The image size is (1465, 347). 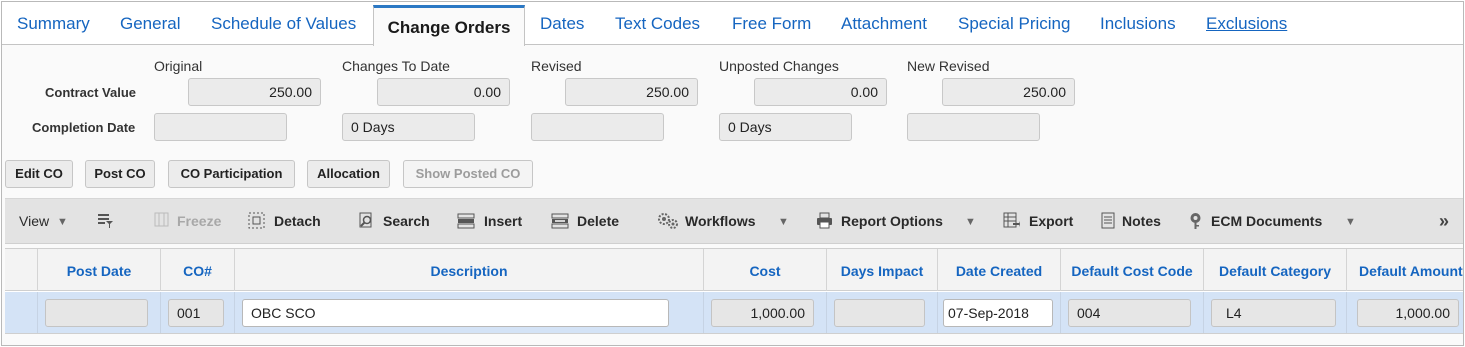 What do you see at coordinates (449, 25) in the screenshot?
I see `tab-change-orders: Change Orders` at bounding box center [449, 25].